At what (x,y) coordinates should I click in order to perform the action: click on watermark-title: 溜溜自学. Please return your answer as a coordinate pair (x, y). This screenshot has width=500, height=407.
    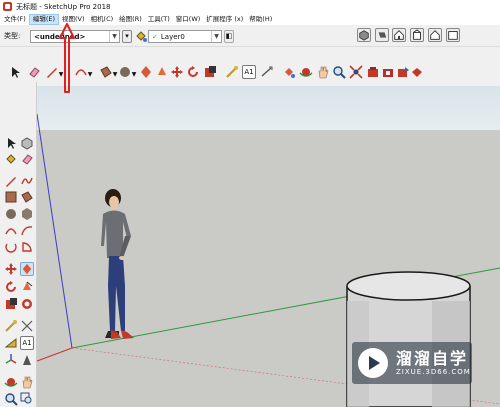
    Looking at the image, I should click on (432, 358).